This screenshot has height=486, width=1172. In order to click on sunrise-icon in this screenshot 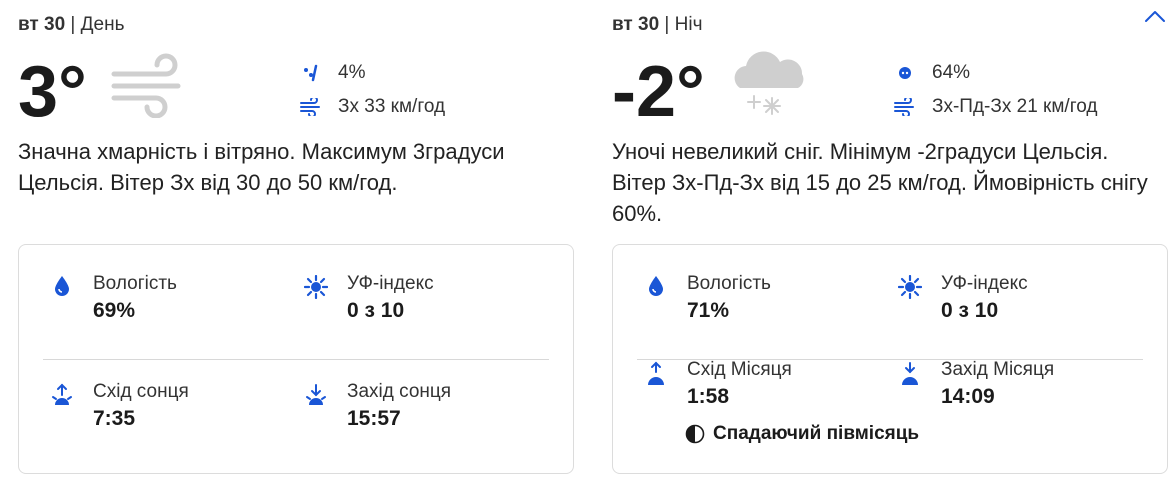, I will do `click(62, 396)`.